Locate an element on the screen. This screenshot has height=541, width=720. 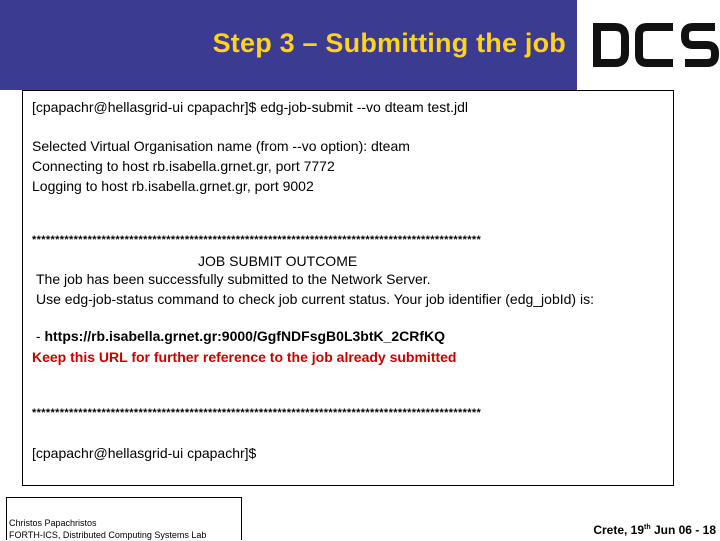
date-prefix: Crete, 19 is located at coordinates (619, 530).